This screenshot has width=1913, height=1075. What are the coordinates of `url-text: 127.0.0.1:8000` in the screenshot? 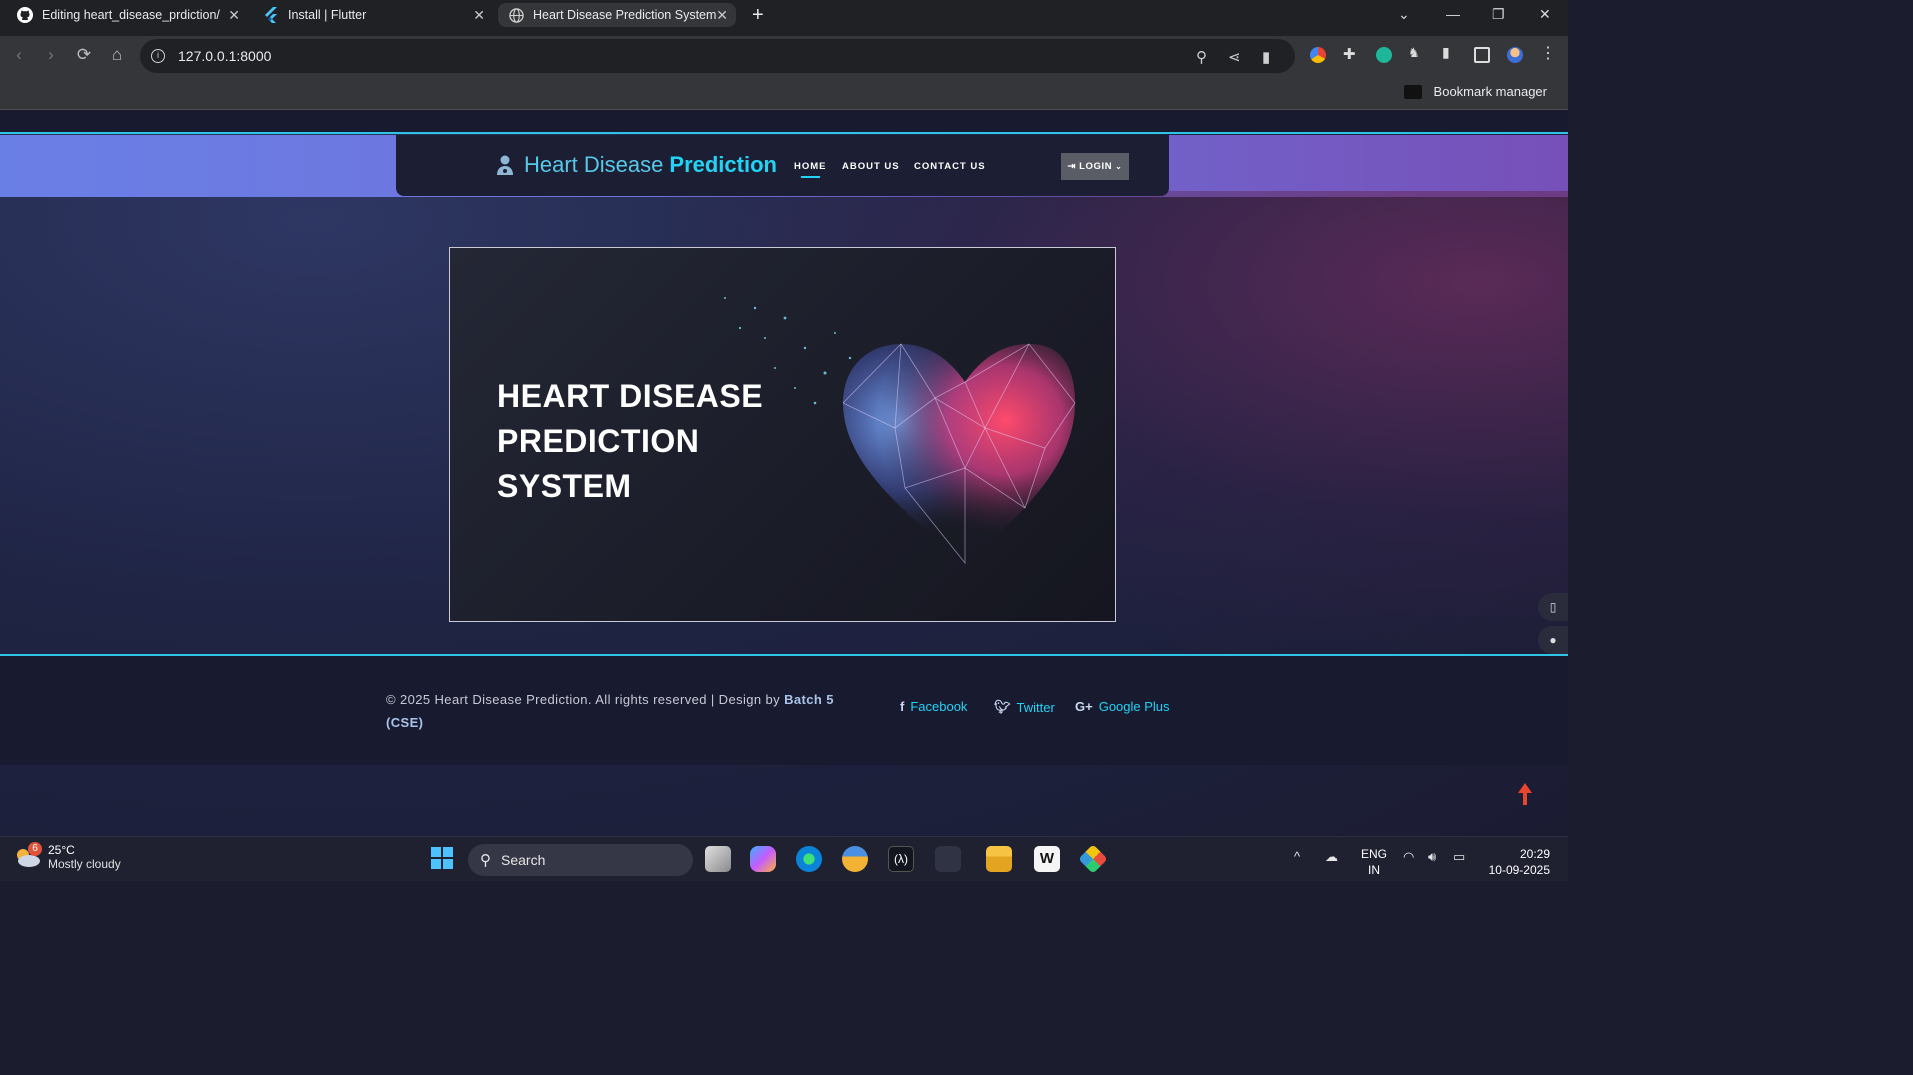 It's located at (225, 56).